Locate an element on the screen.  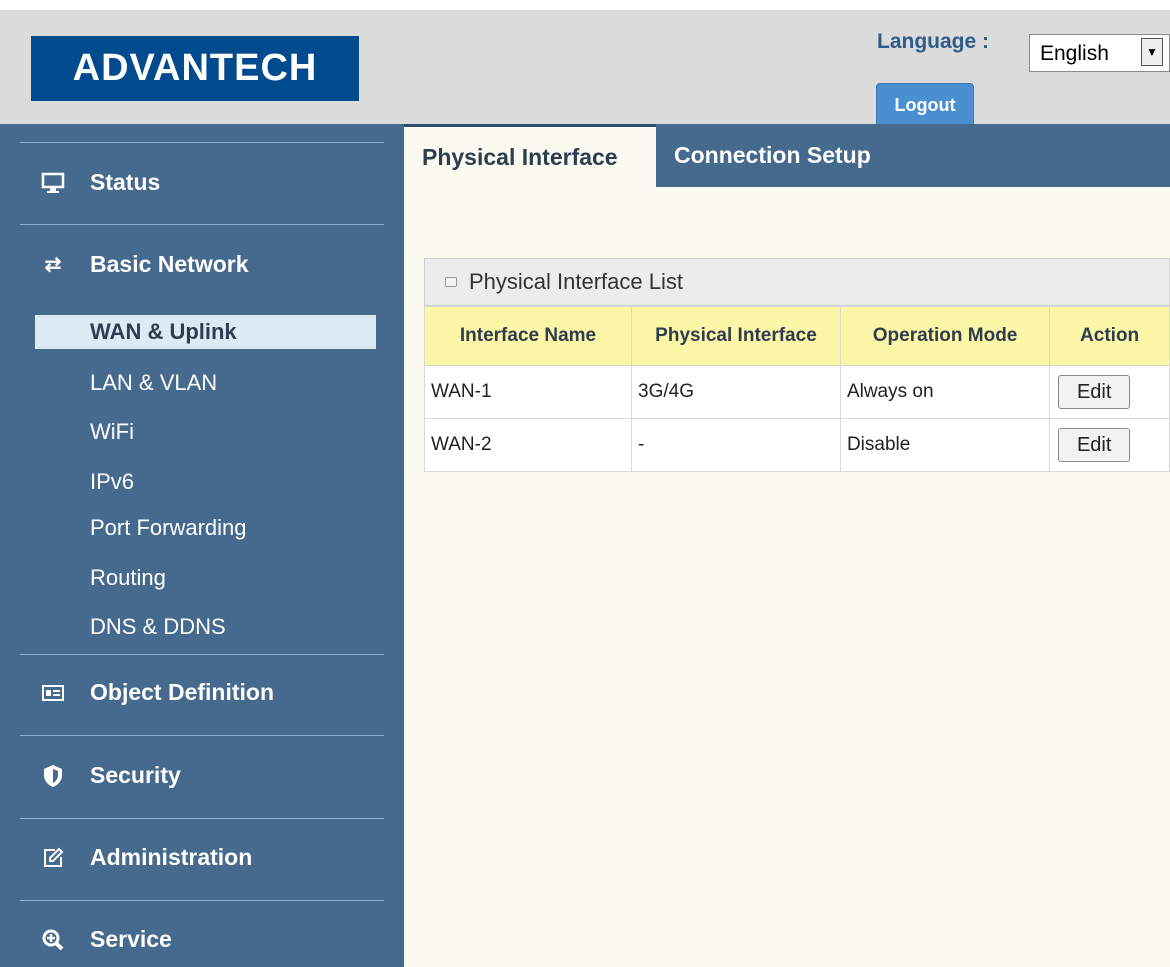
cell-physical-interface: - is located at coordinates (736, 445).